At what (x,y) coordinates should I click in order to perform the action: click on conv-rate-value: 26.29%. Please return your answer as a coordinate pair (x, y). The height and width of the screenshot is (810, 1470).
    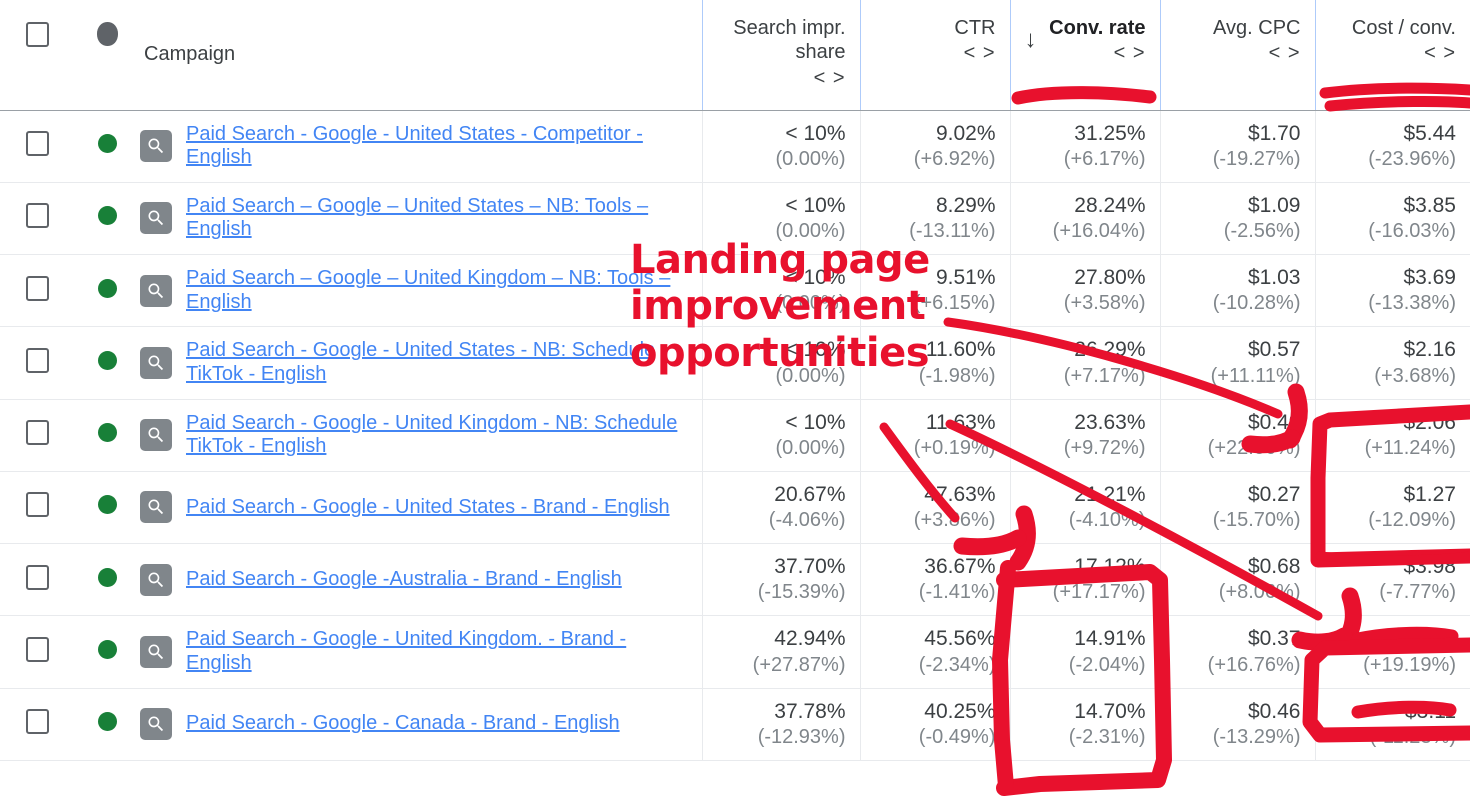
    Looking at the image, I should click on (1110, 350).